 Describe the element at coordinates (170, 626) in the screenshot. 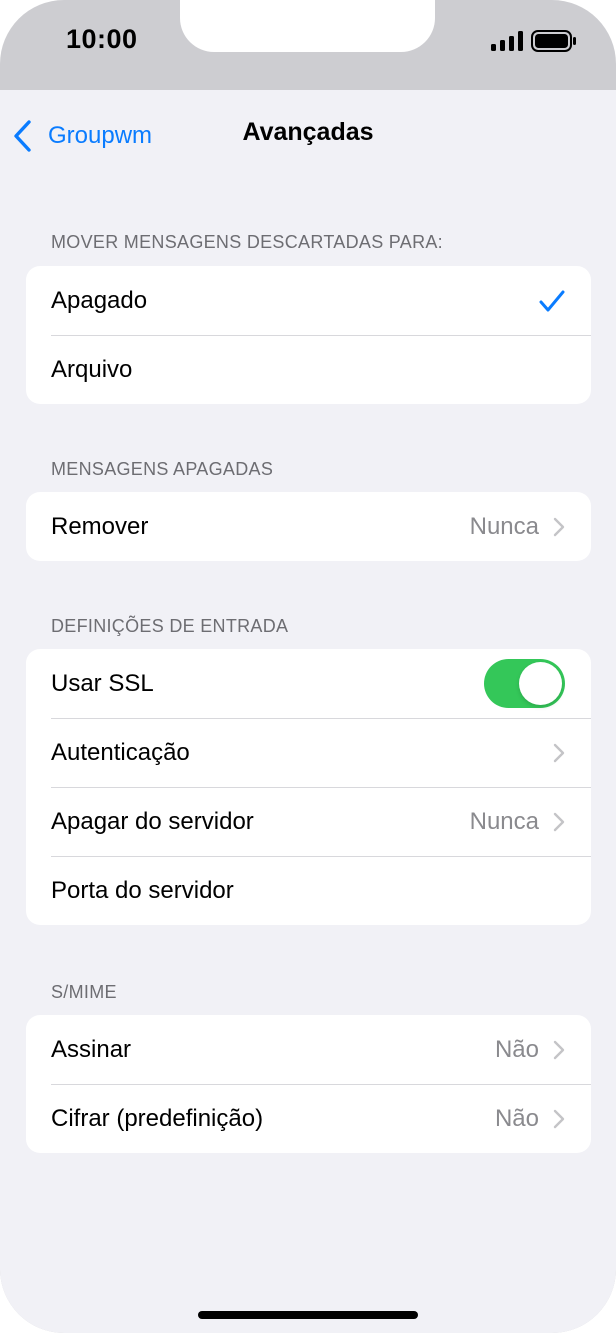

I see `section-header-incoming-settings: DEFINIÇÕES DE ENTRADA` at that location.